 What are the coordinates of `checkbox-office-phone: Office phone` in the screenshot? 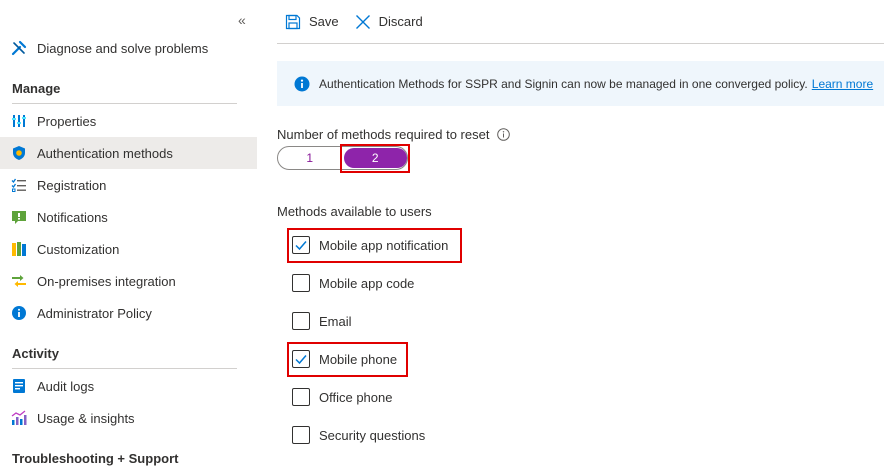 It's located at (342, 397).